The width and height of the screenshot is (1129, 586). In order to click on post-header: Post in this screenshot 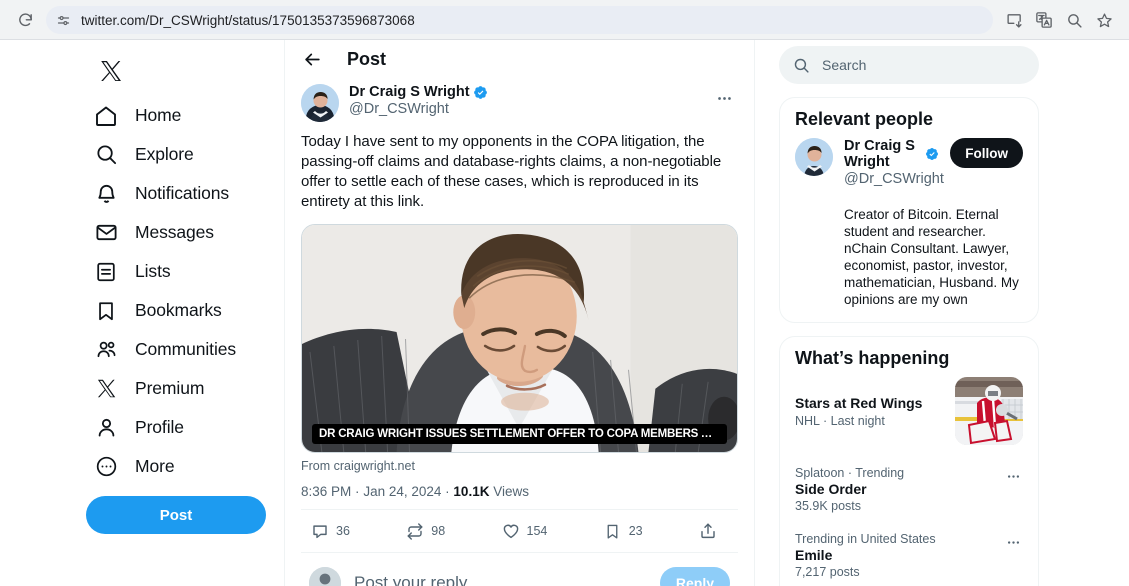, I will do `click(519, 59)`.